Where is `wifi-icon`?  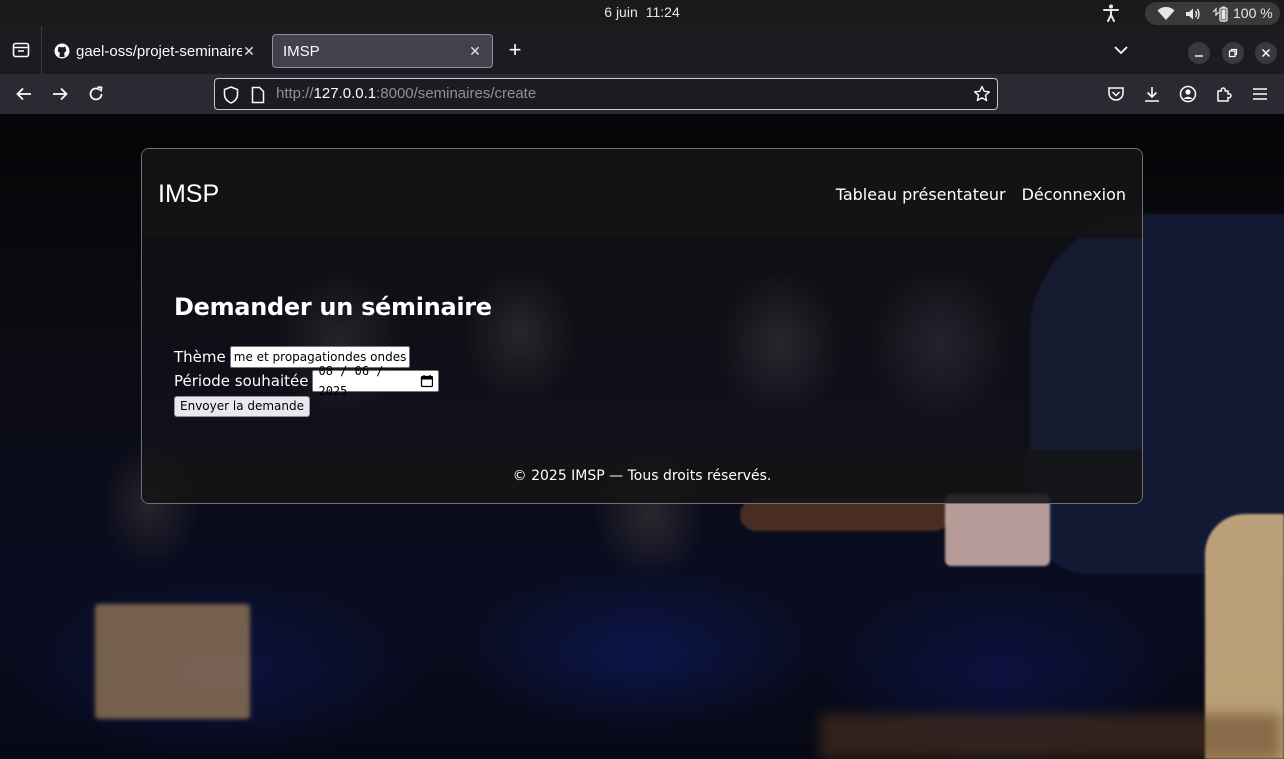
wifi-icon is located at coordinates (1166, 15).